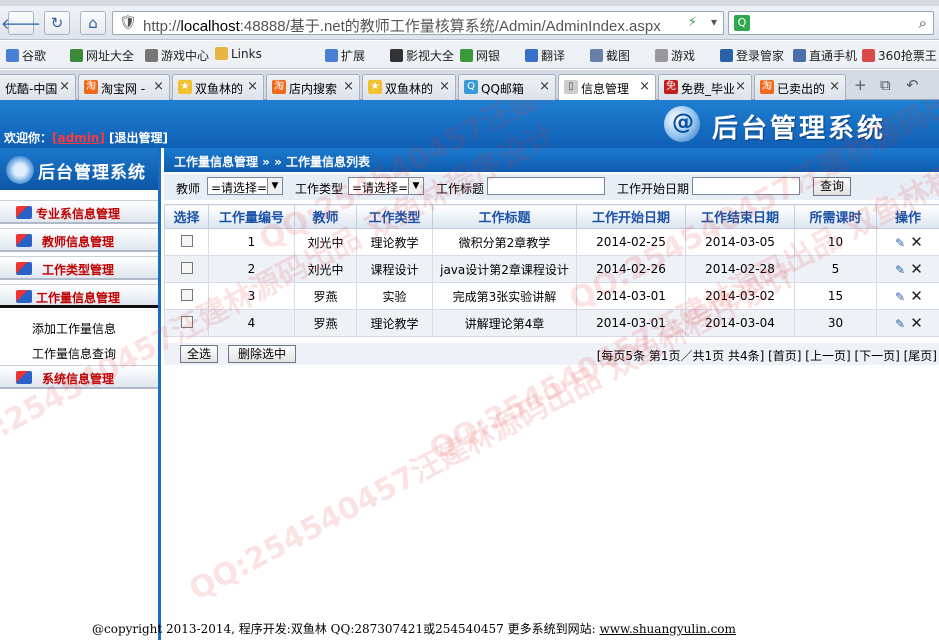  What do you see at coordinates (78, 138) in the screenshot?
I see `username-link: [admin]` at bounding box center [78, 138].